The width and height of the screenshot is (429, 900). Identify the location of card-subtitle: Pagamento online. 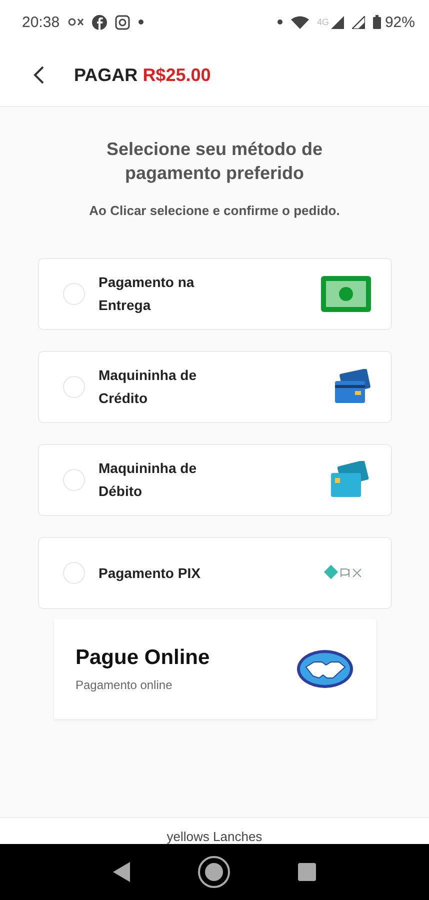
(125, 685).